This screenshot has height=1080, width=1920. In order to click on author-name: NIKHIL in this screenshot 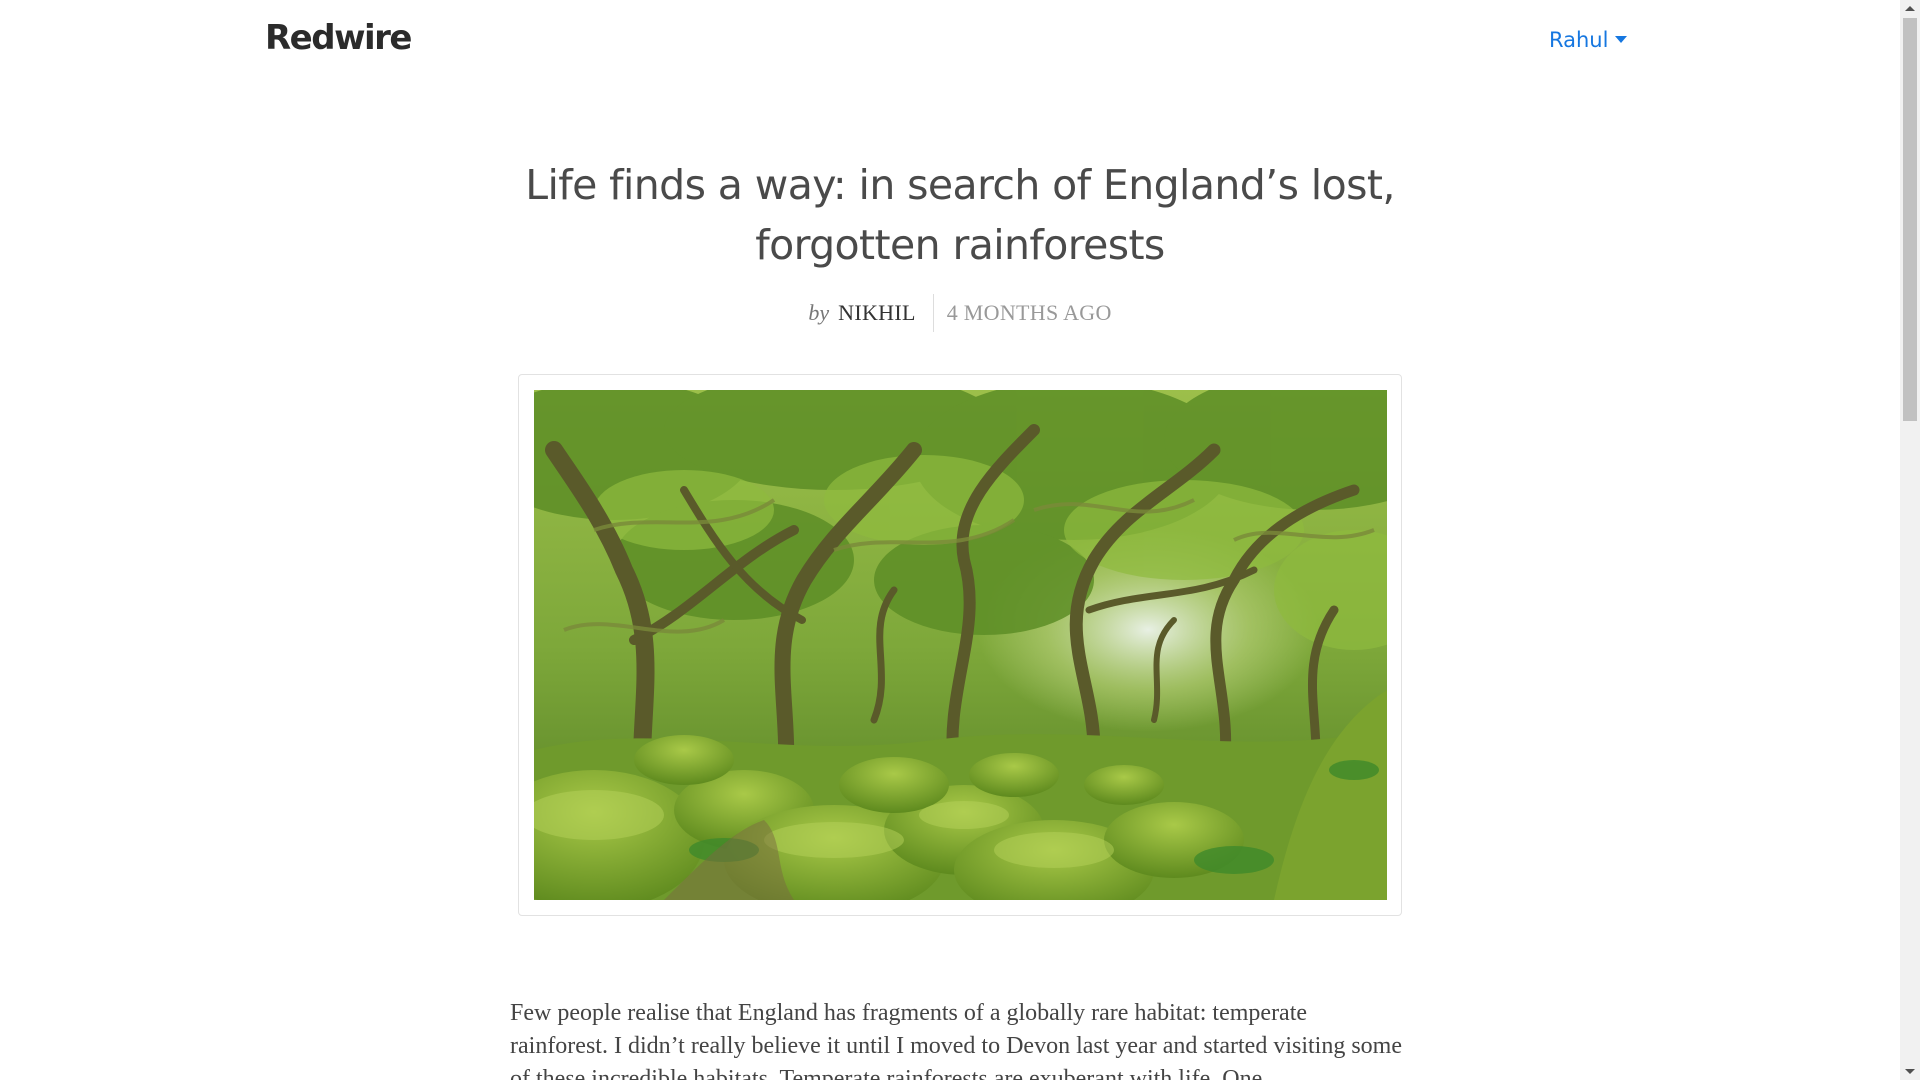, I will do `click(877, 312)`.